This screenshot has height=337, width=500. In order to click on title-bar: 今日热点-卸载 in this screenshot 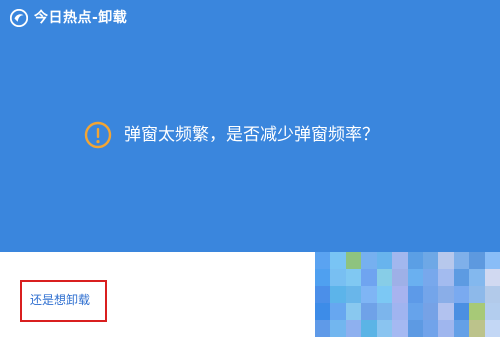, I will do `click(68, 18)`.